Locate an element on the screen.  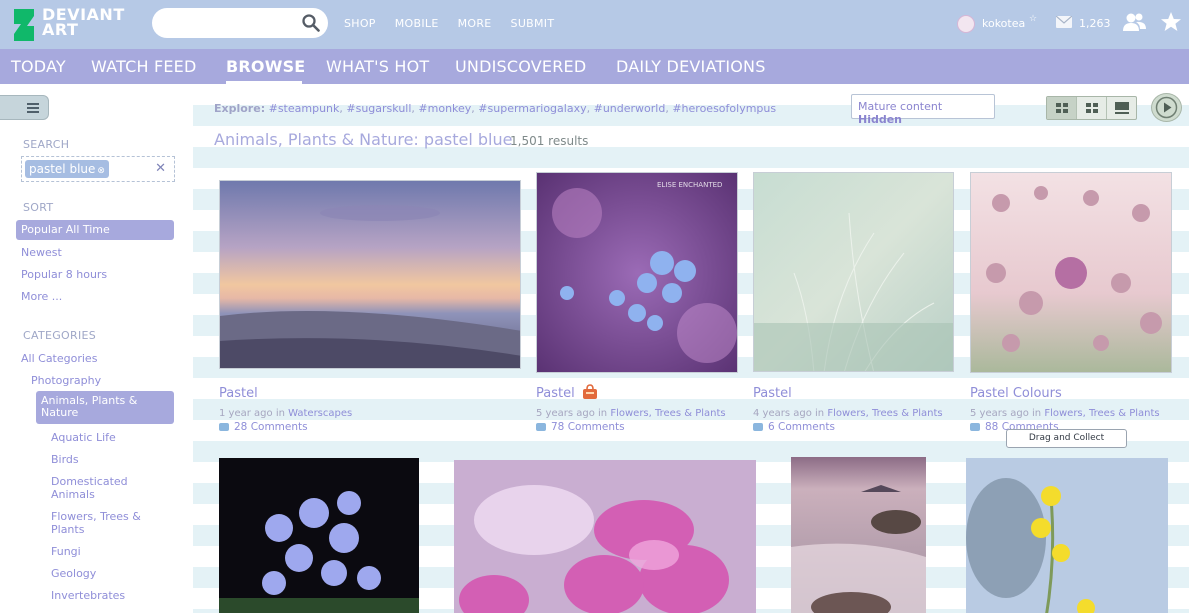
sort-heading: SORT is located at coordinates (38, 207).